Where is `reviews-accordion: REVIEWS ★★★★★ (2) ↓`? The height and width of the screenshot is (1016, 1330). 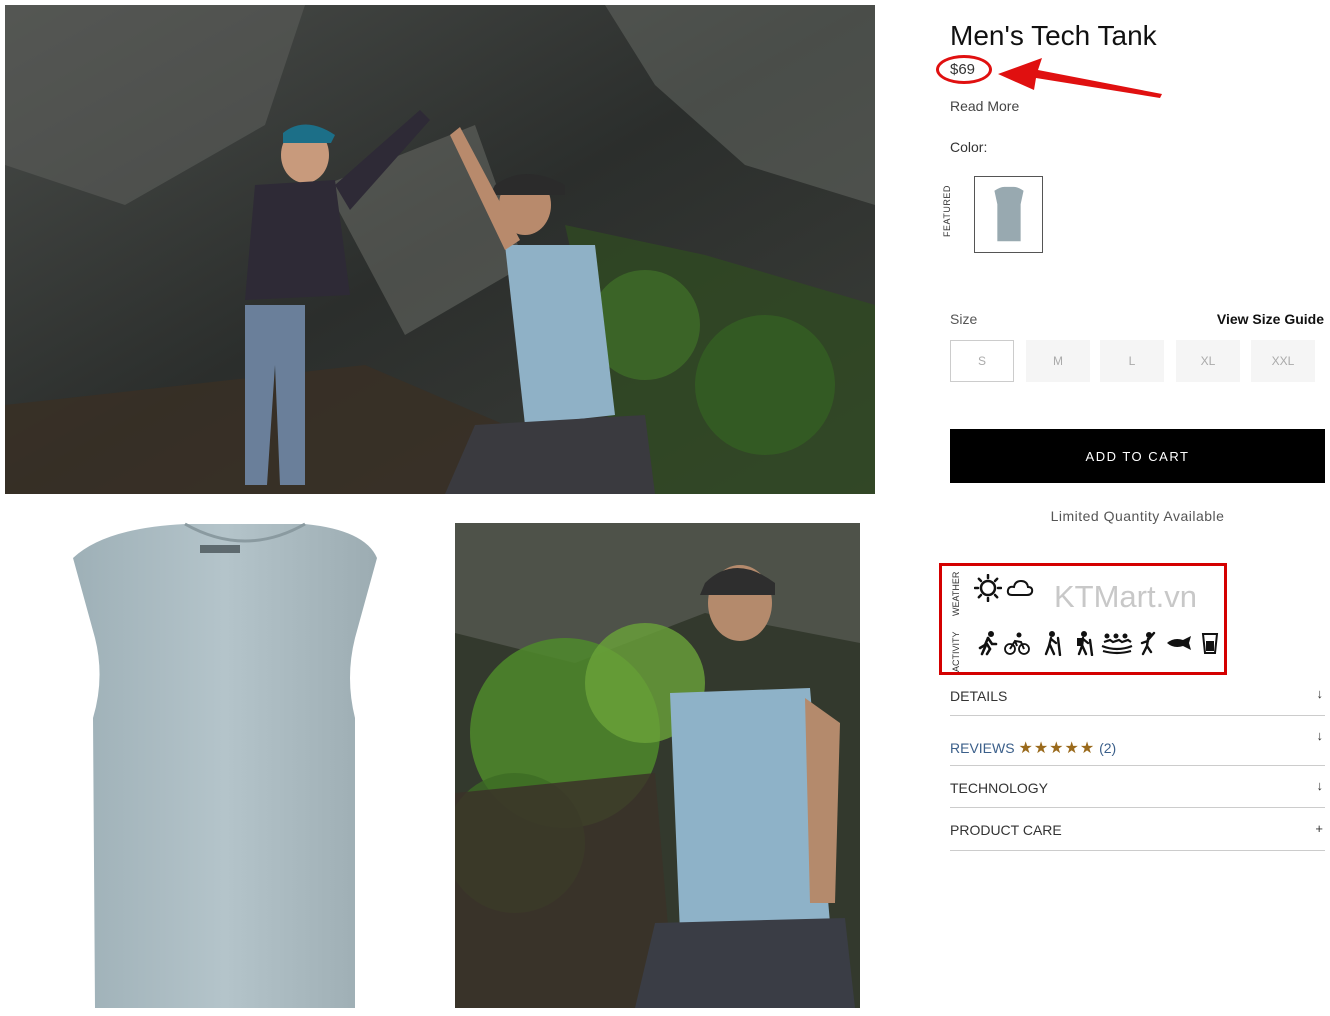
reviews-accordion: REVIEWS ★★★★★ (2) ↓ is located at coordinates (1137, 747).